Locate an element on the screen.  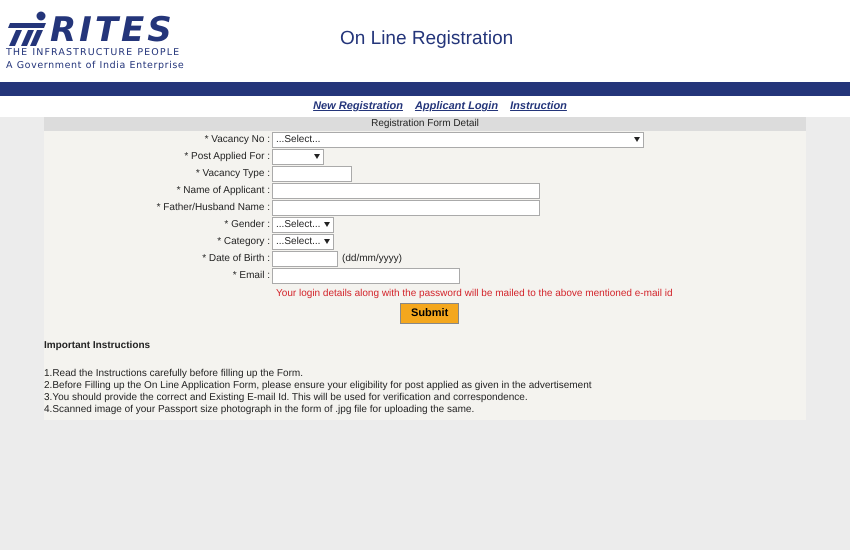
field-label: * Name of Applicant : is located at coordinates (223, 191).